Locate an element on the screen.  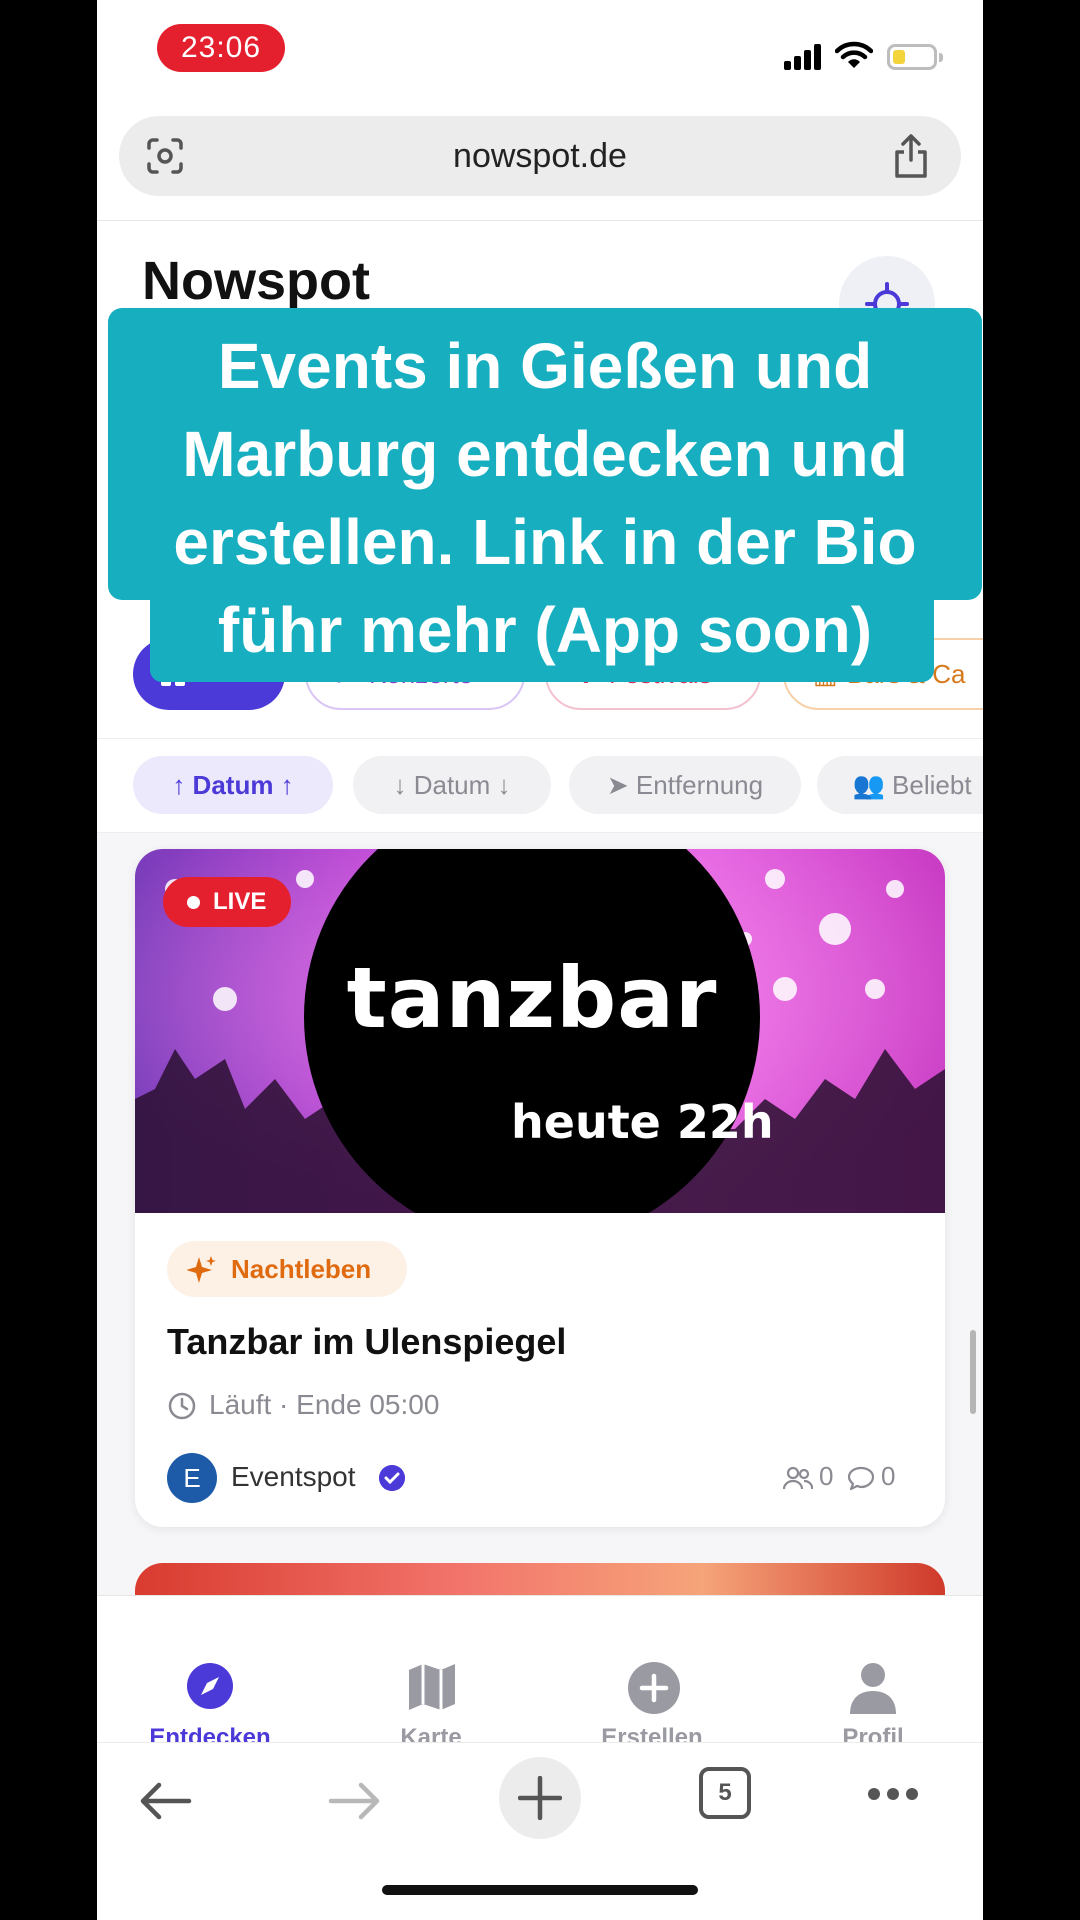
verified-icon is located at coordinates (392, 1478).